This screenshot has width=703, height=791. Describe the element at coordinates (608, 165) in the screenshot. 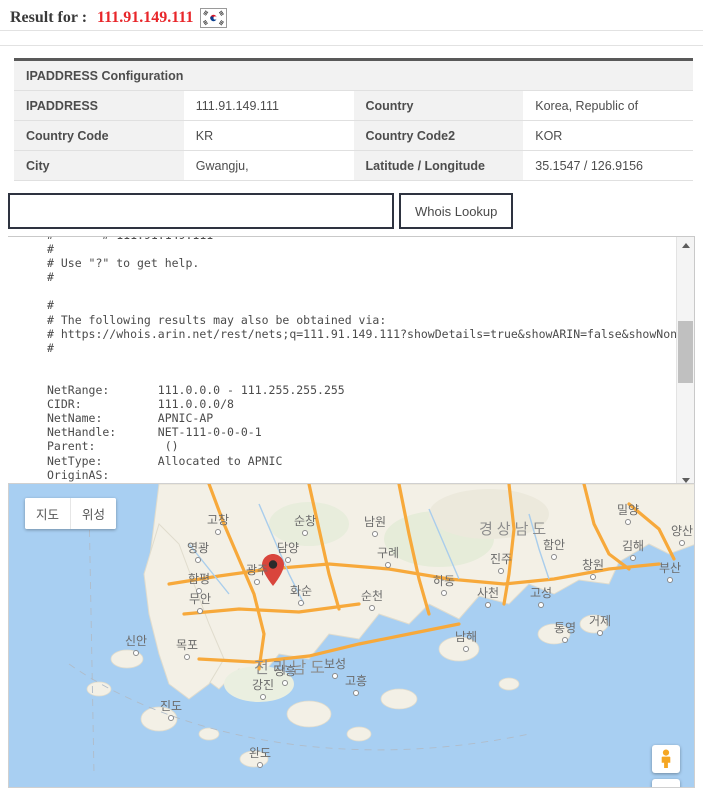

I see `row-value-latlong: 35.1547 / 126.9156` at that location.